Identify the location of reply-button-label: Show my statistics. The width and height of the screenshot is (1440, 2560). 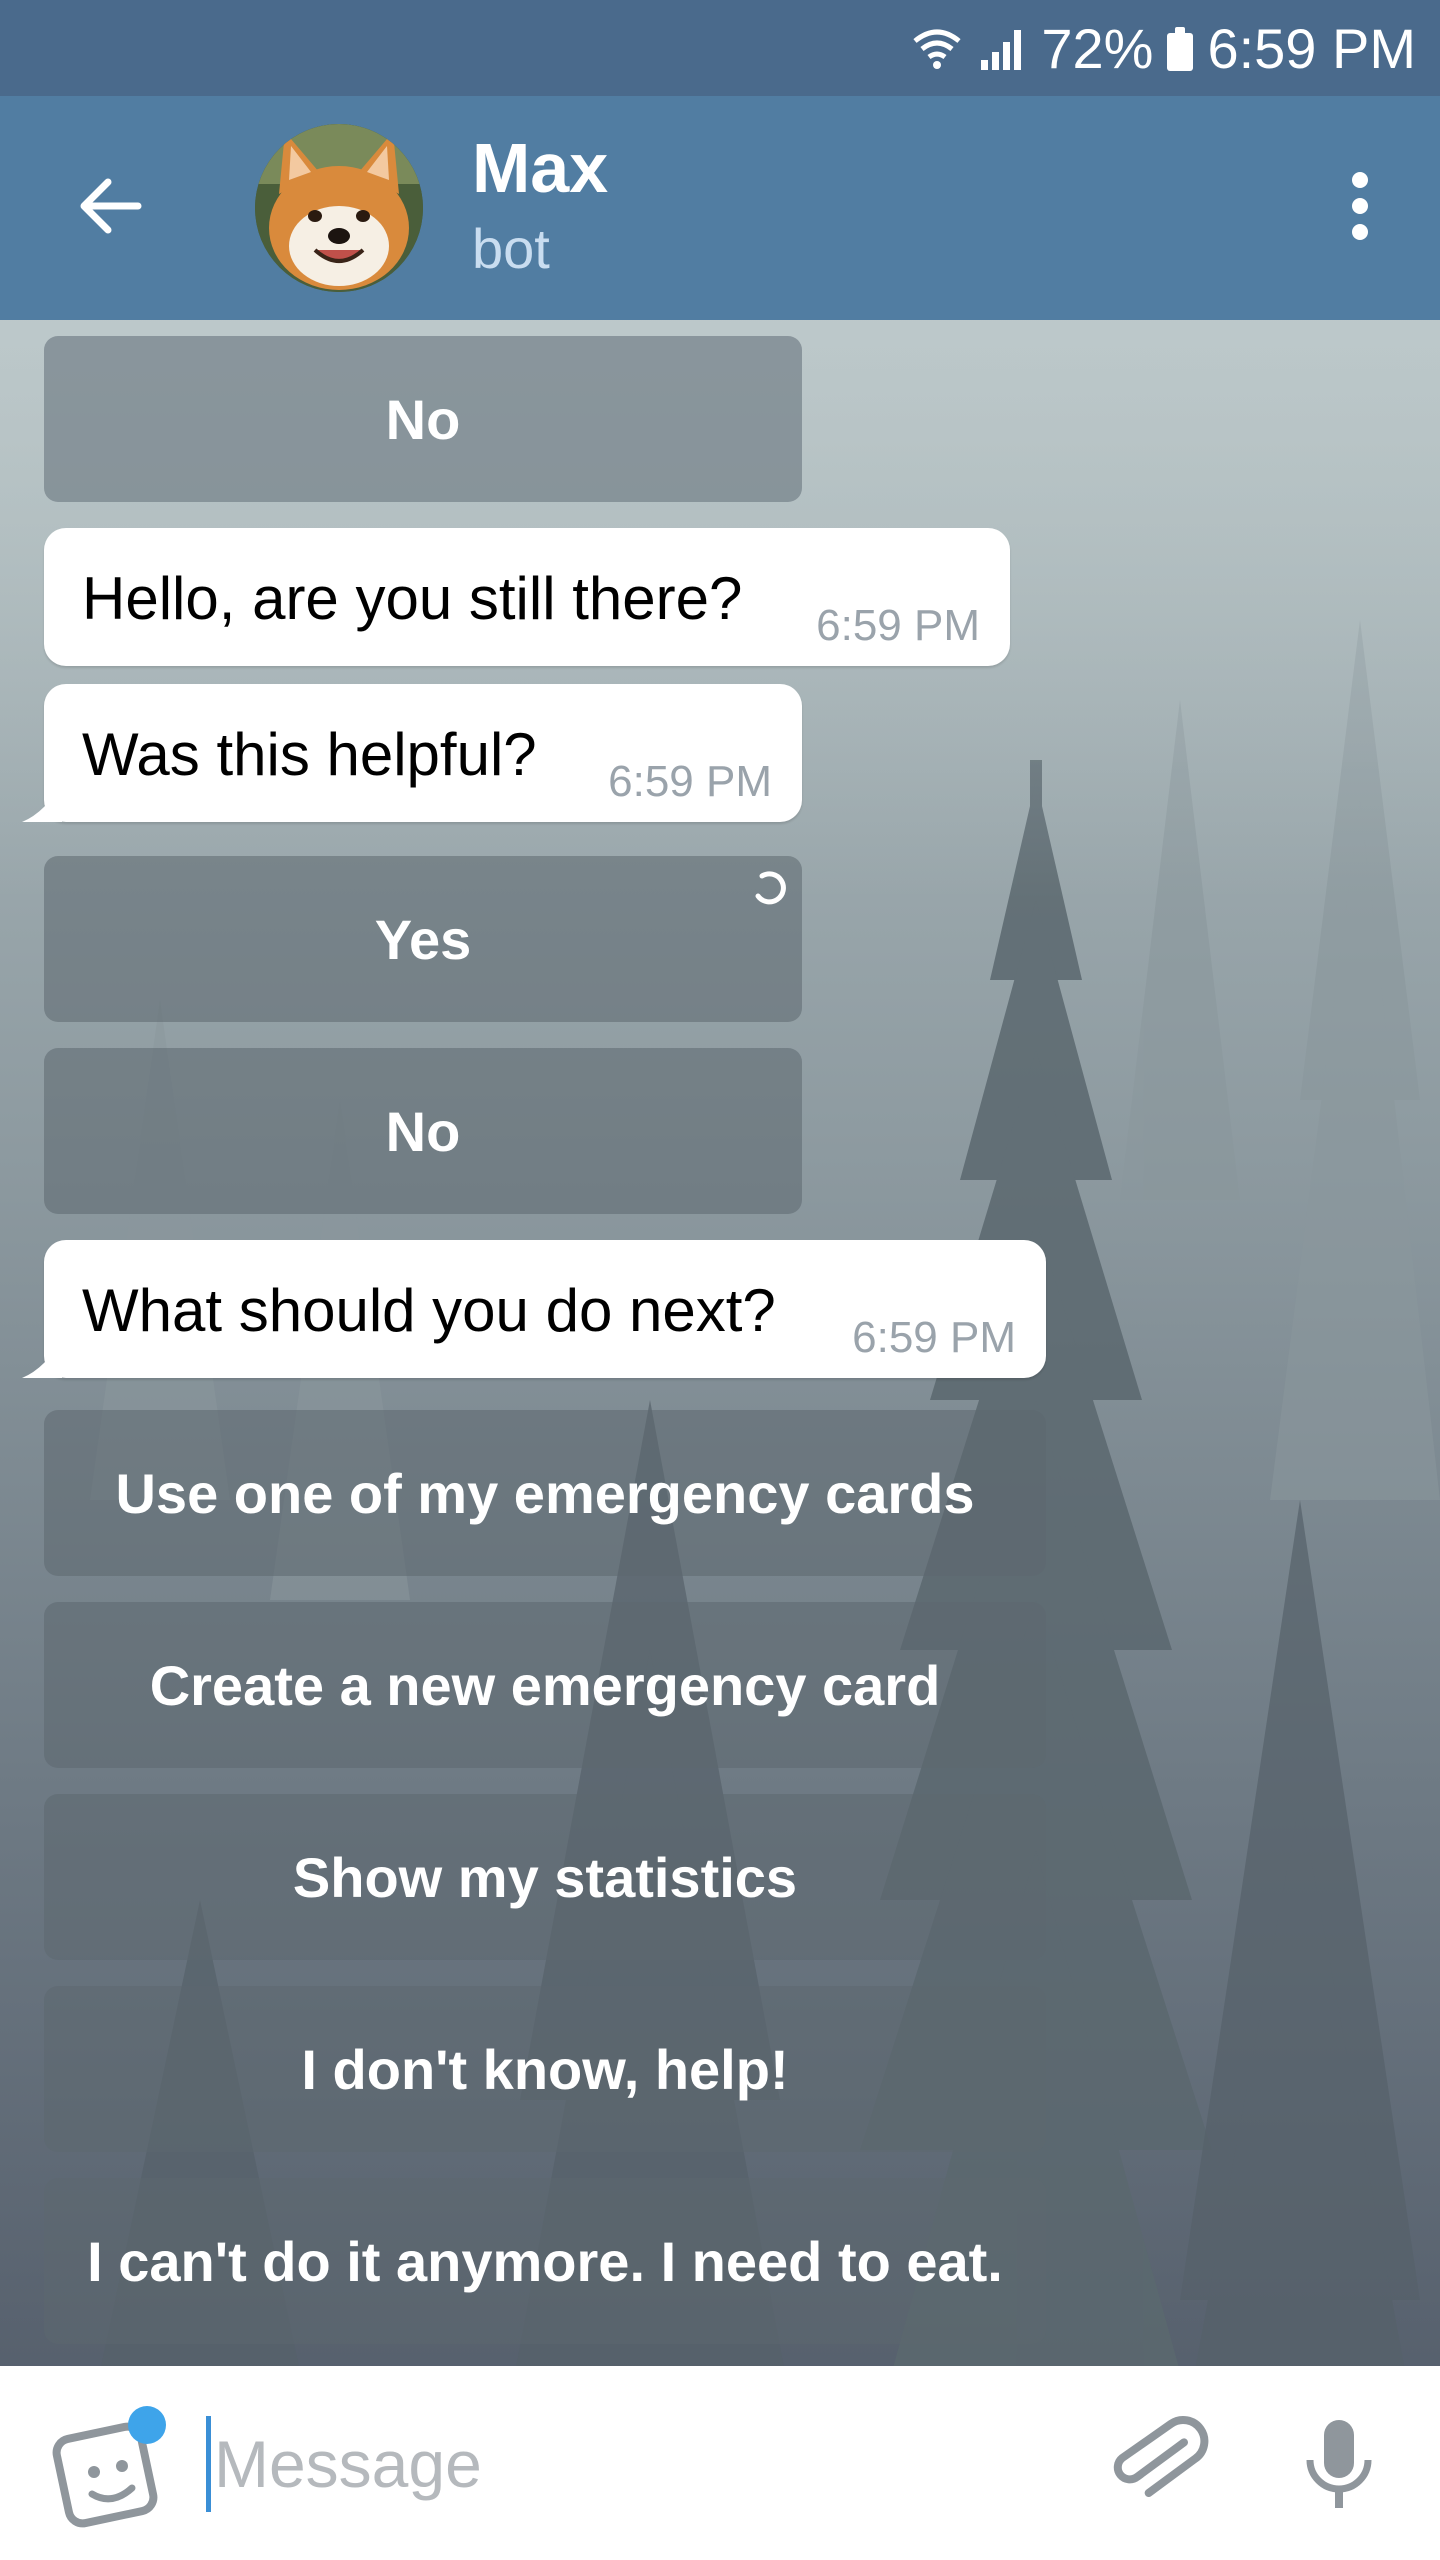
(545, 1877).